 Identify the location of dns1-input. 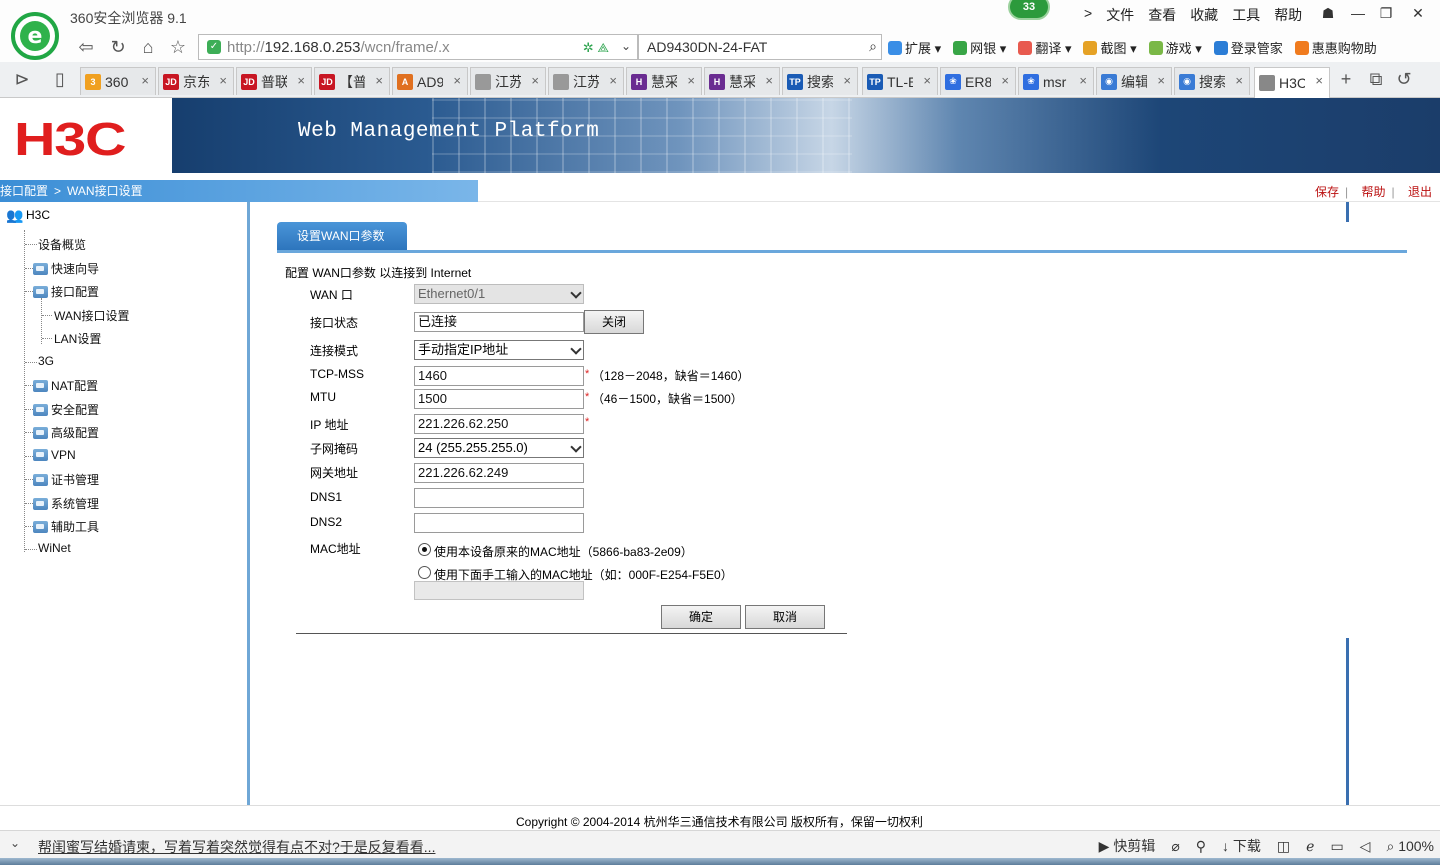
(499, 498).